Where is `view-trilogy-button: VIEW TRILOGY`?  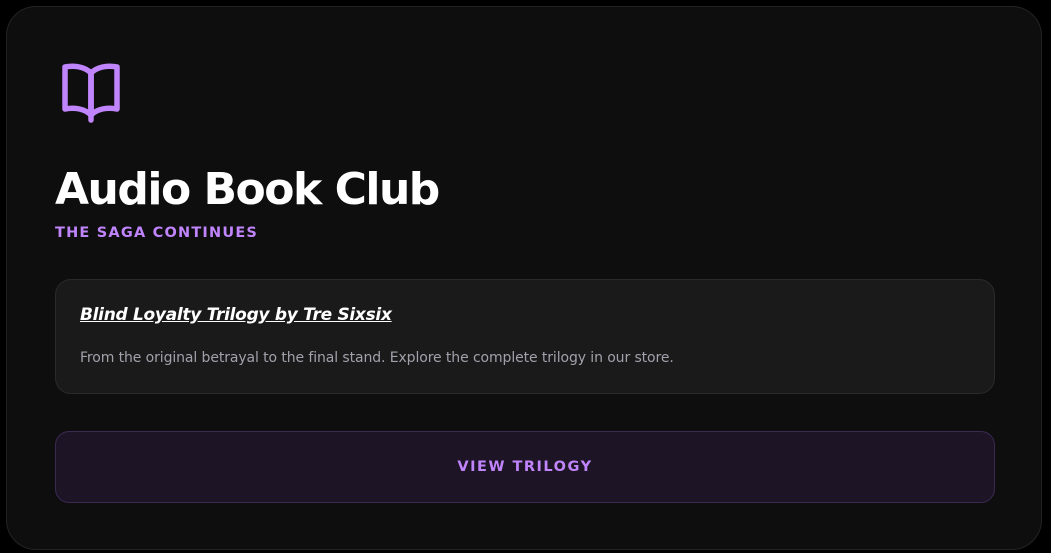 view-trilogy-button: VIEW TRILOGY is located at coordinates (525, 467).